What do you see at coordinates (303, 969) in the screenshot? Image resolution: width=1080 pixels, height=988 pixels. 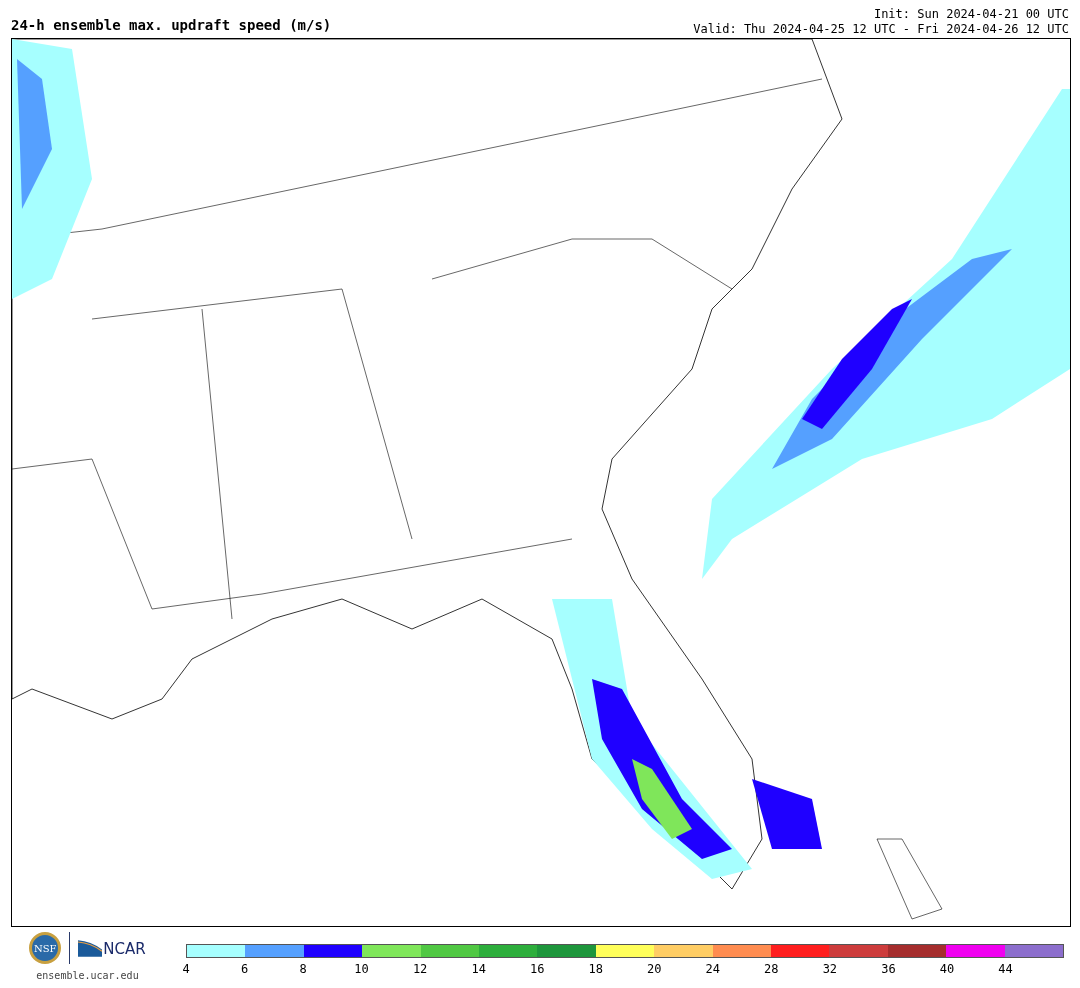 I see `tick-label: 8` at bounding box center [303, 969].